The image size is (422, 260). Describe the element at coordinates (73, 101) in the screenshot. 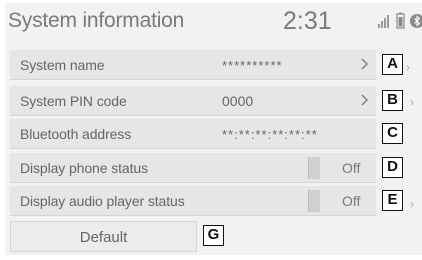

I see `system-pin-code-label: System PIN code` at that location.